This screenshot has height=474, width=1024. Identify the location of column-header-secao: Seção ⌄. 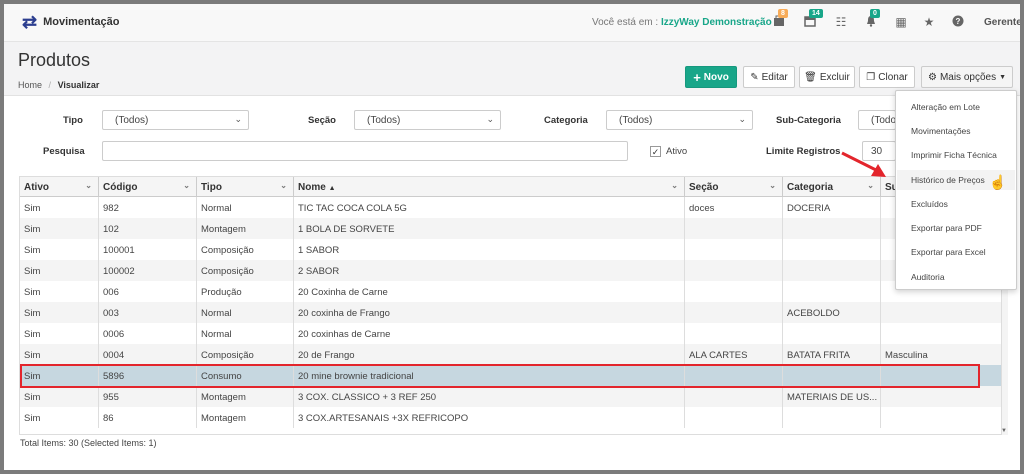
(734, 187).